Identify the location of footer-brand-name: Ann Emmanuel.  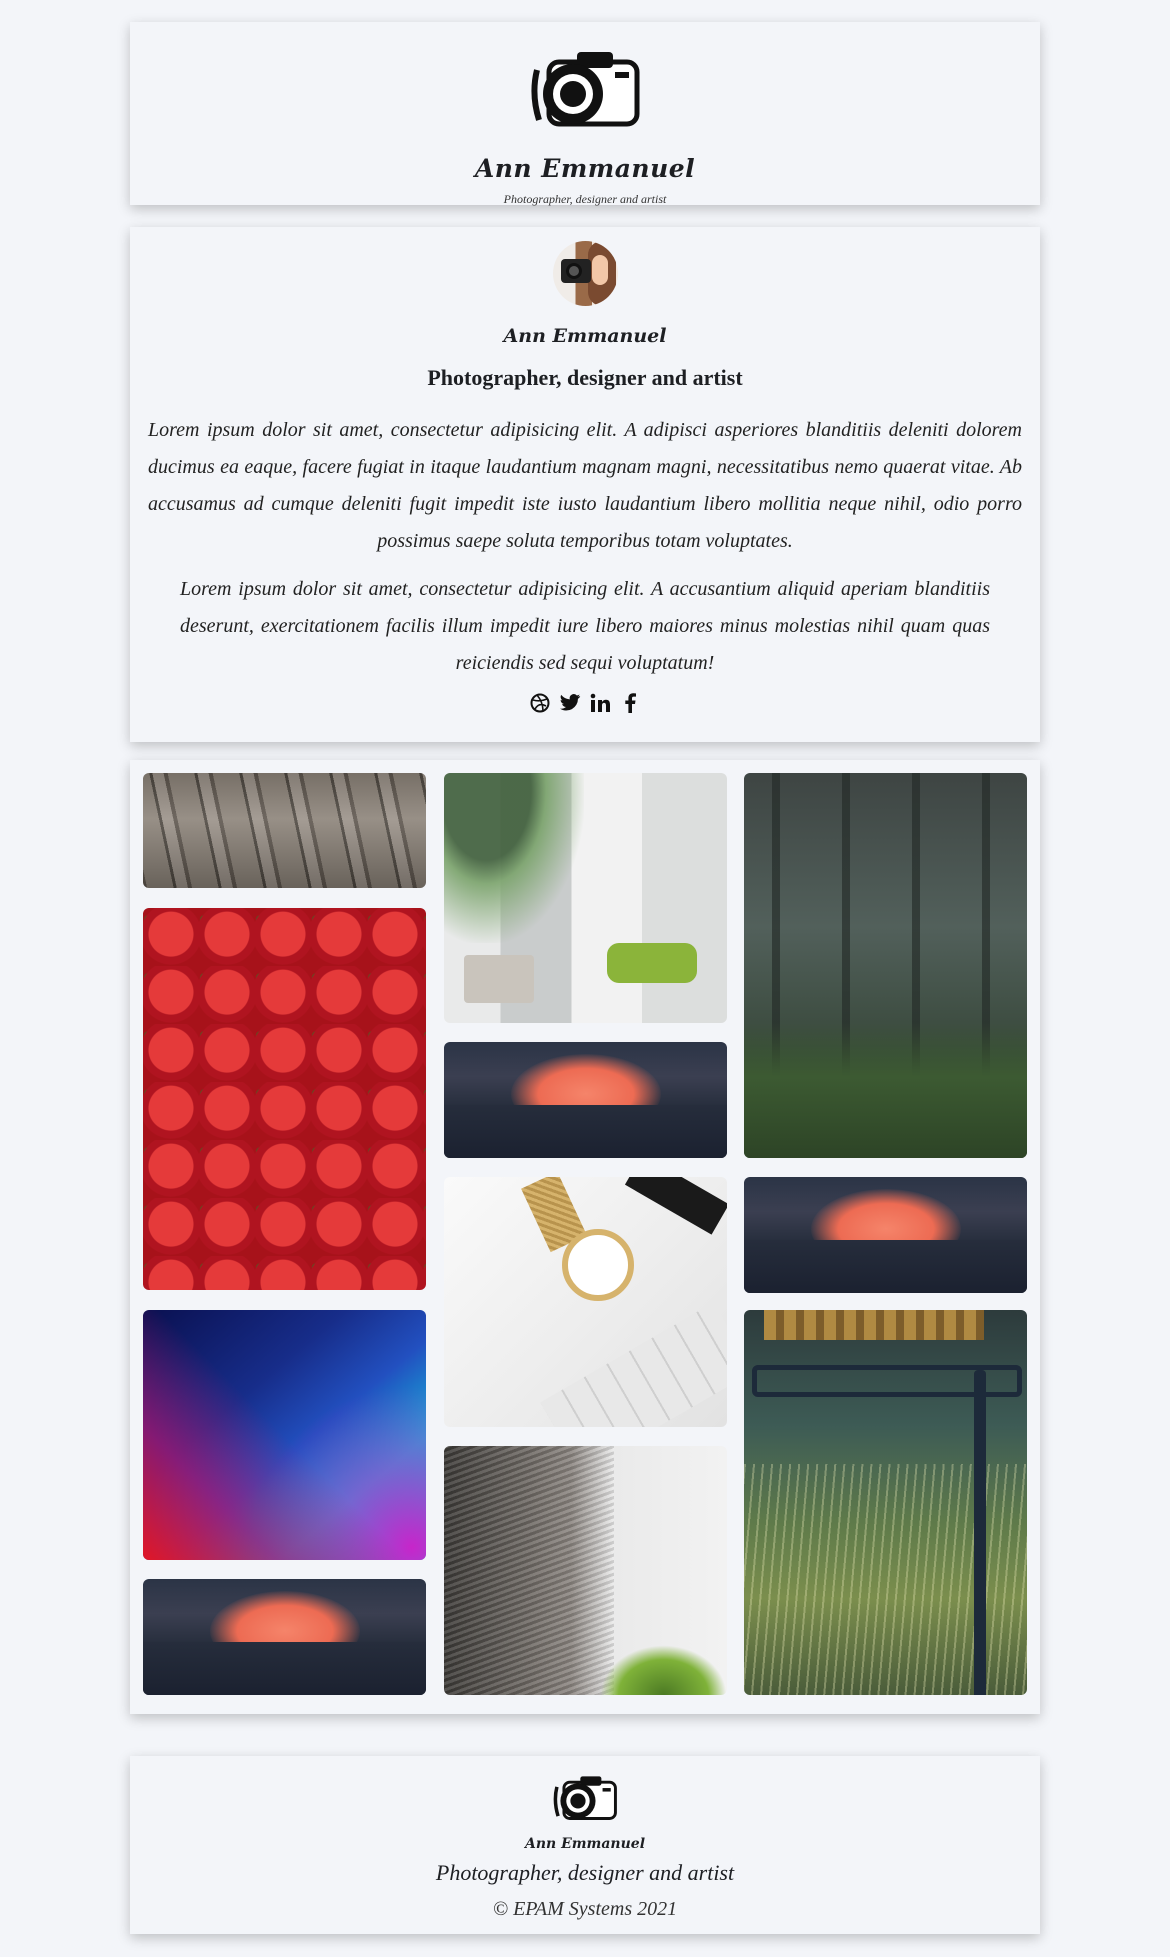
(585, 1844).